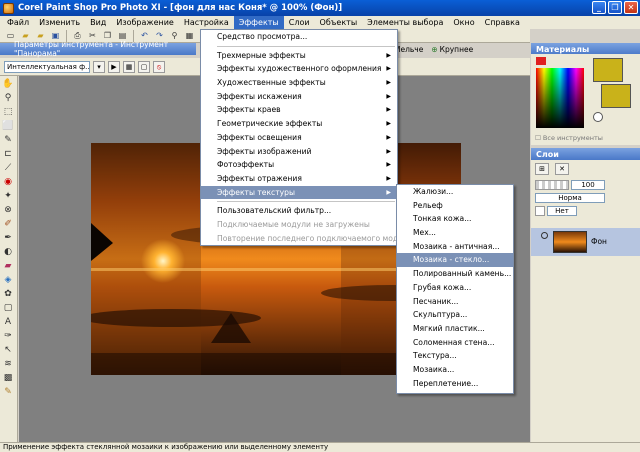 The width and height of the screenshot is (640, 452). I want to click on effects-menu-item-4: Художественные эффекты ▶, so click(299, 83).